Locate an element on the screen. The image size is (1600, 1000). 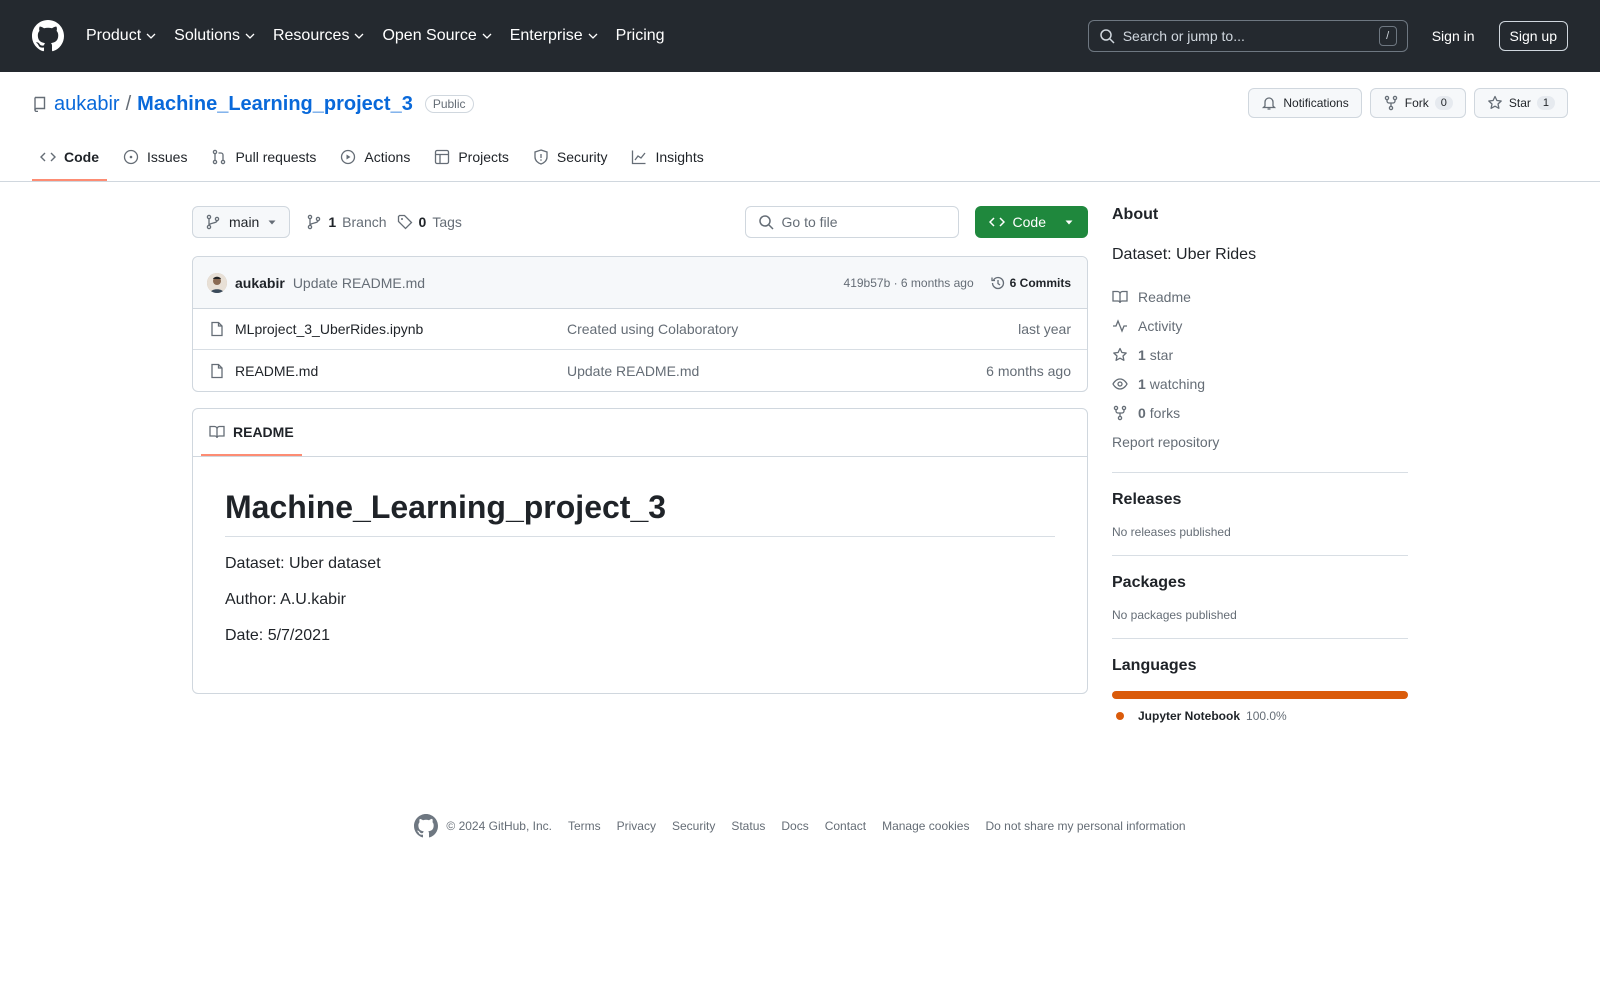
readme-link: Readme is located at coordinates (1260, 296).